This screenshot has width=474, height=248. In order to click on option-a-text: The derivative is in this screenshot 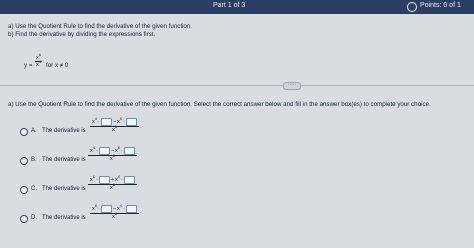, I will do `click(64, 131)`.